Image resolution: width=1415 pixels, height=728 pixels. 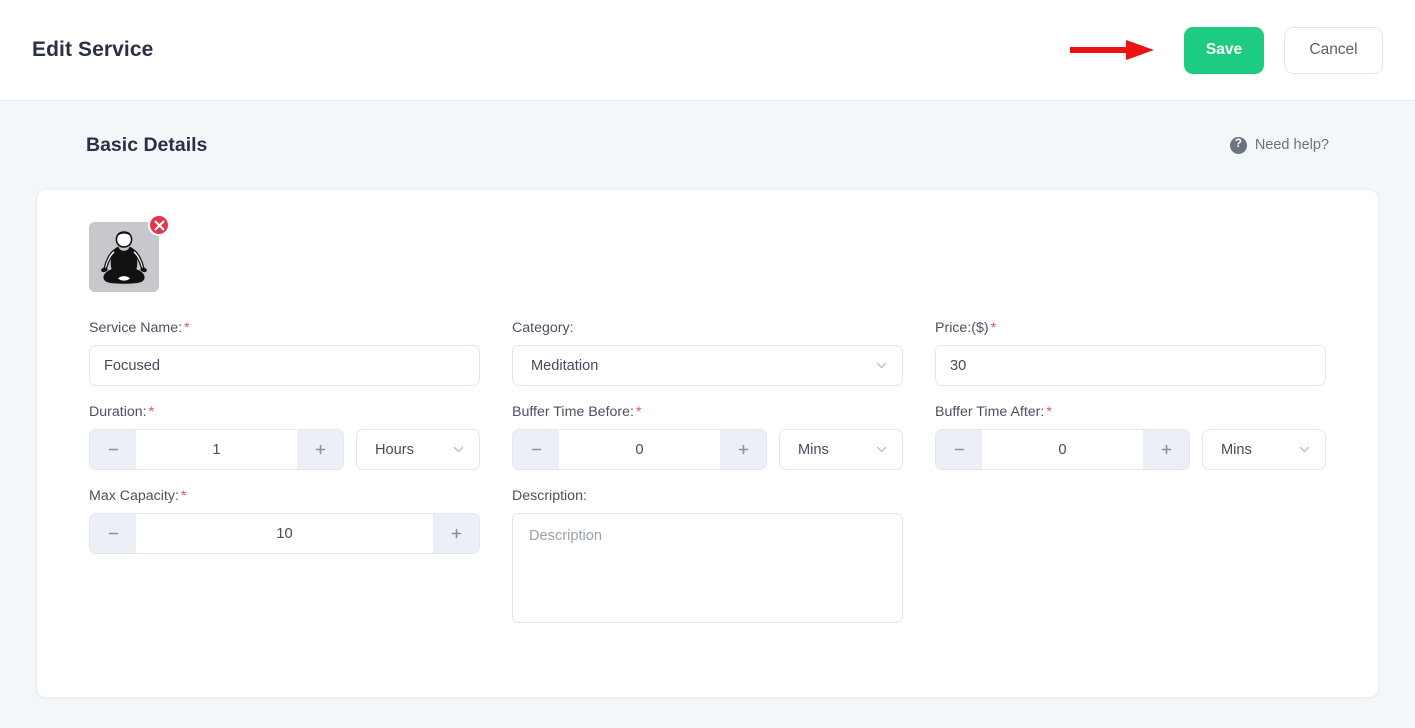 I want to click on duration-unit-value: Hours, so click(x=394, y=449).